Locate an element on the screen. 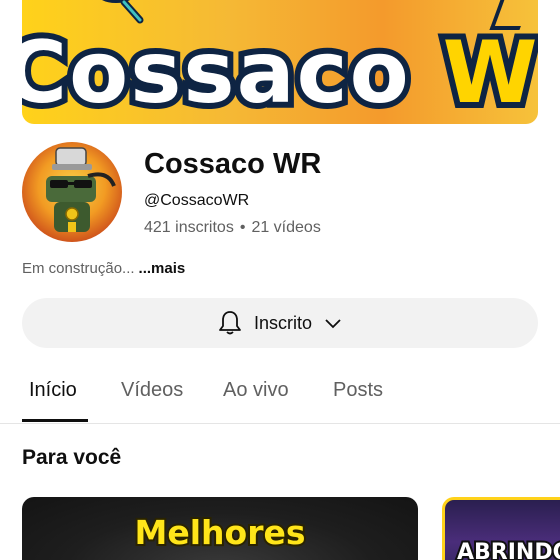  channel-avatar is located at coordinates (72, 192).